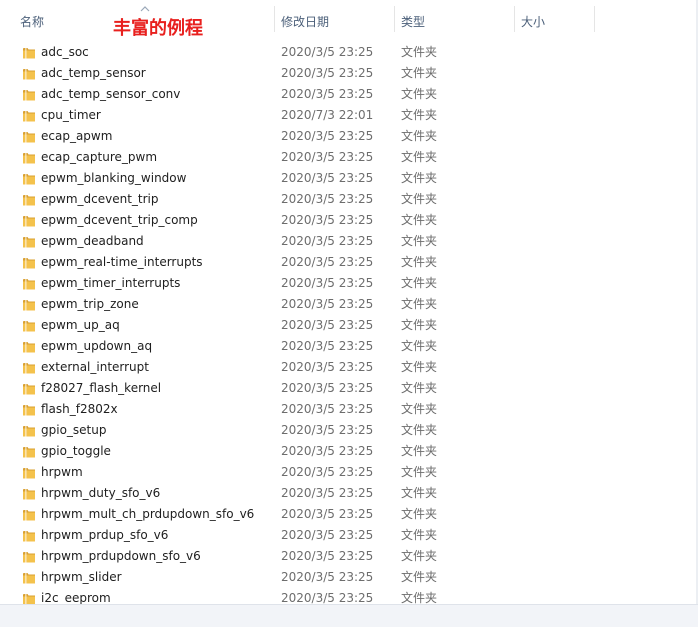 The height and width of the screenshot is (627, 698). I want to click on file-name: epwm_real-time_interrupts, so click(122, 262).